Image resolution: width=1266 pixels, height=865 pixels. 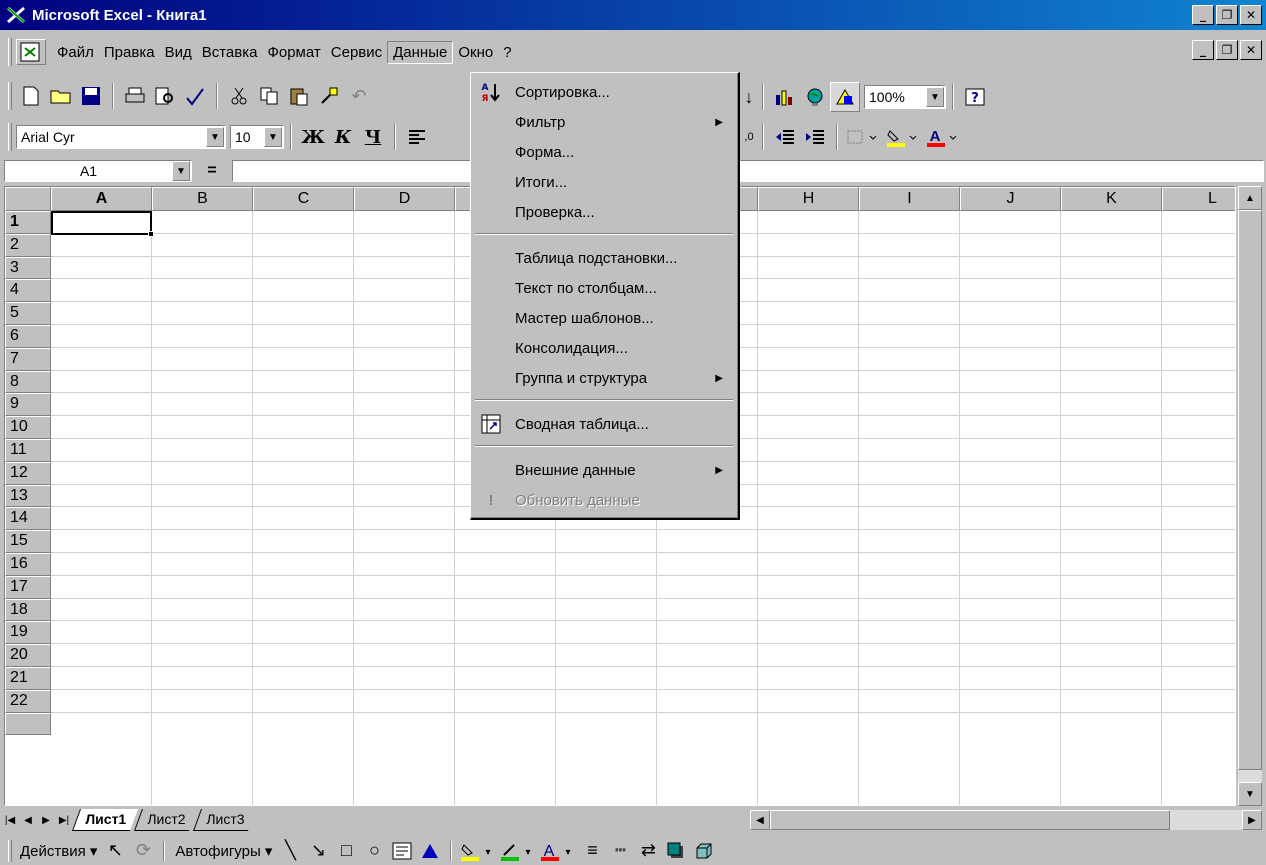 What do you see at coordinates (165, 96) in the screenshot?
I see `print-preview-icon` at bounding box center [165, 96].